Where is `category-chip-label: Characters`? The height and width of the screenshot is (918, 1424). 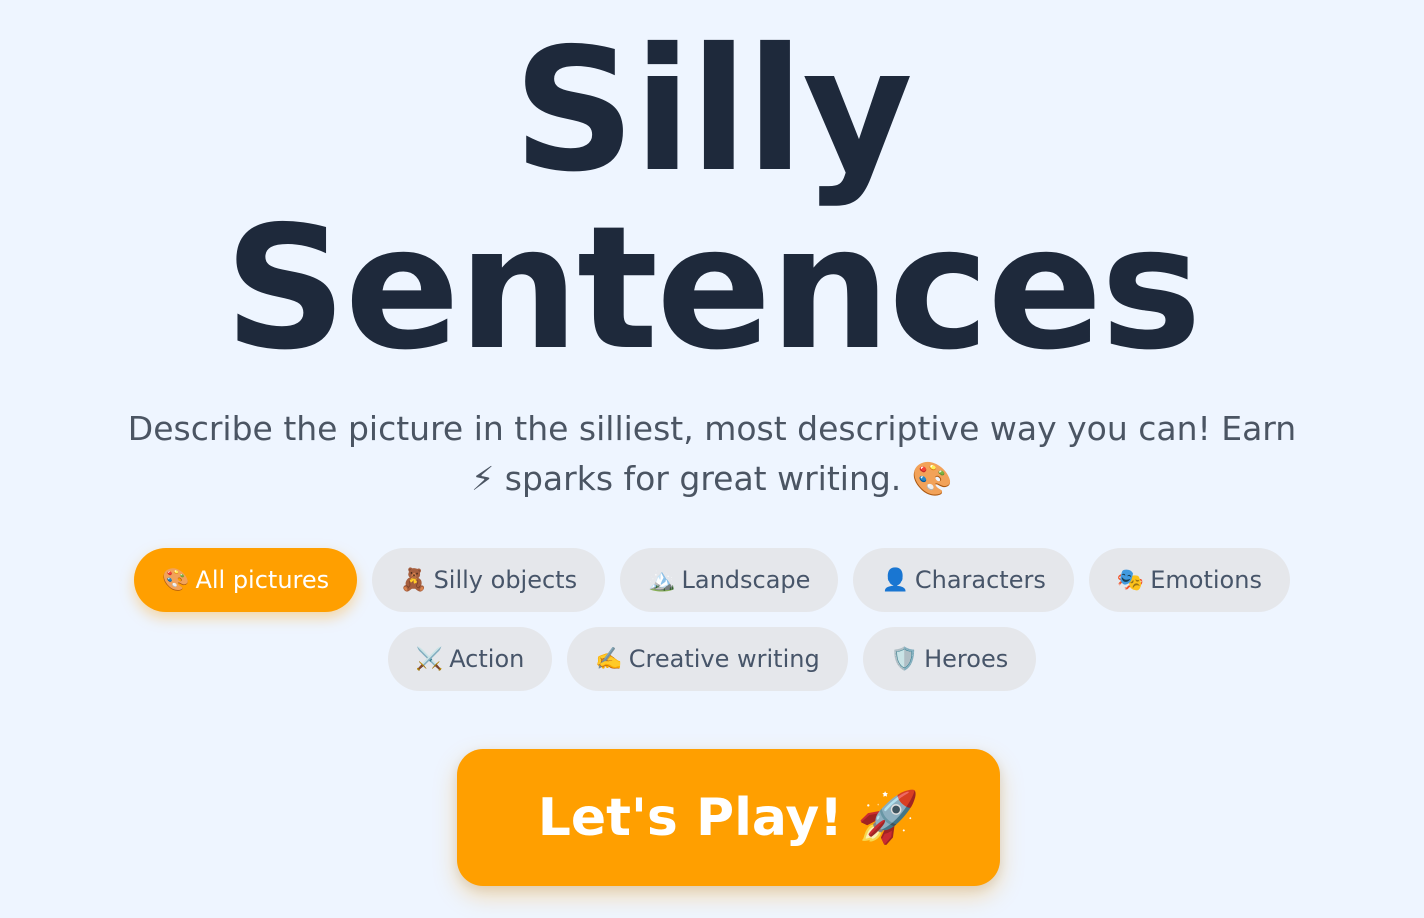
category-chip-label: Characters is located at coordinates (980, 580).